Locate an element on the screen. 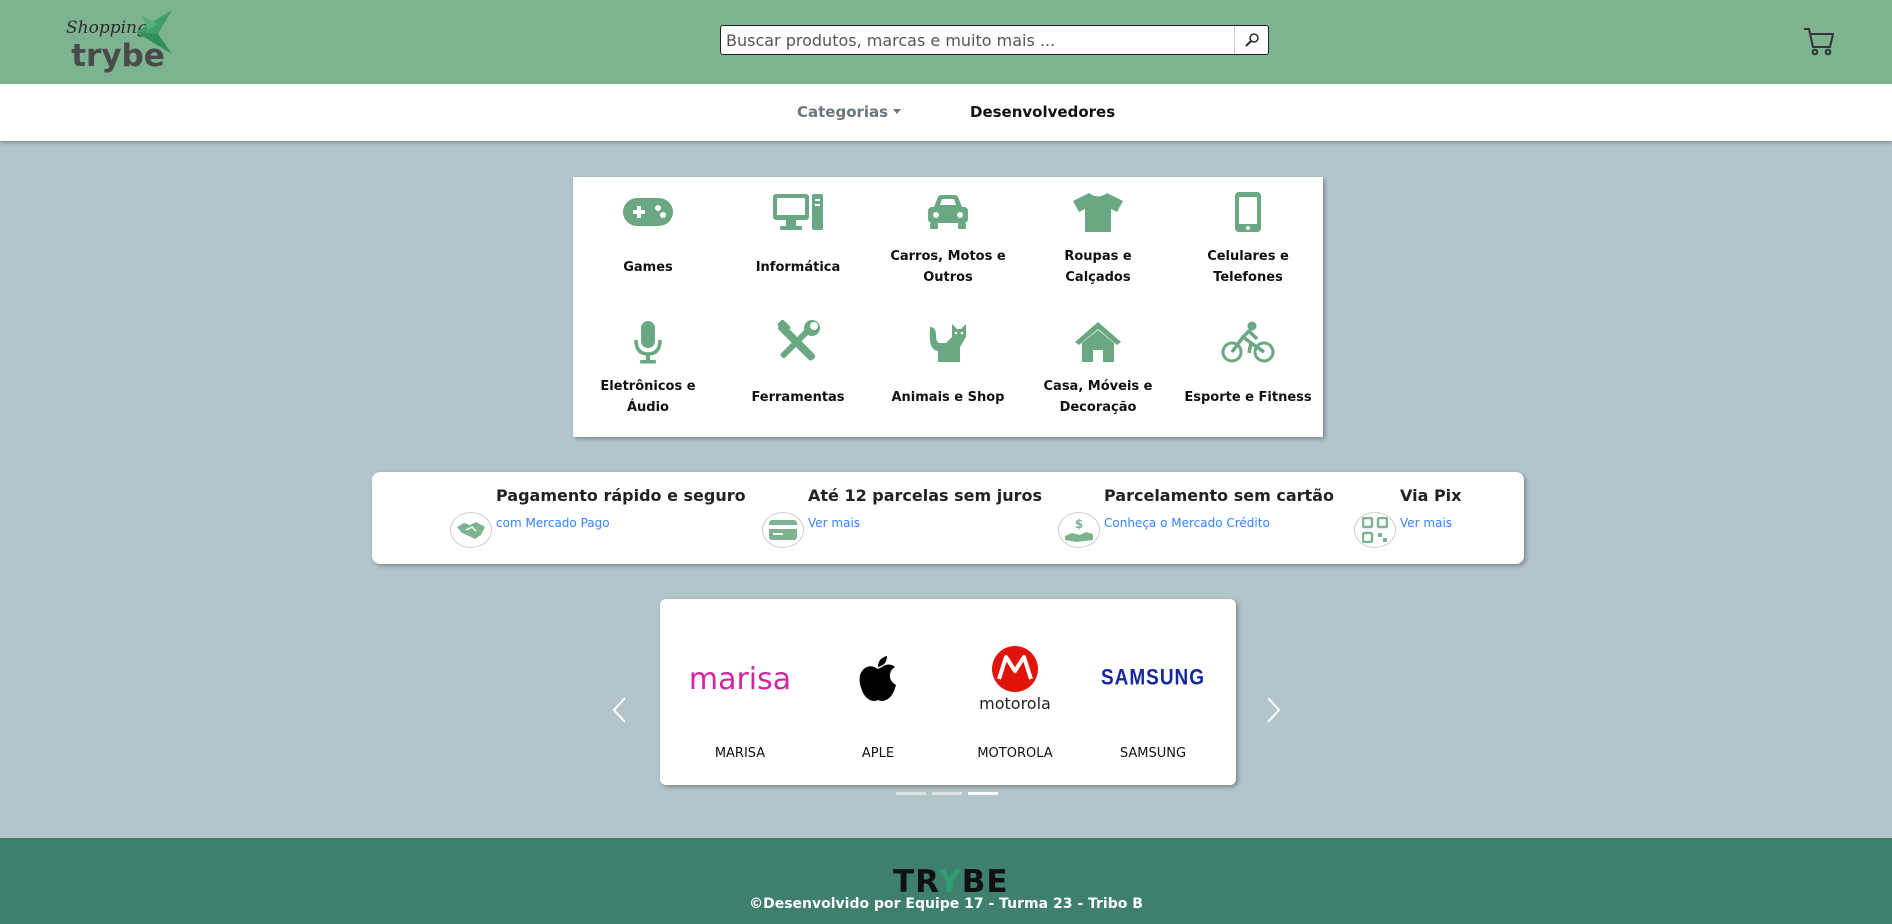  category-label: Esporte e Fitness is located at coordinates (1248, 397).